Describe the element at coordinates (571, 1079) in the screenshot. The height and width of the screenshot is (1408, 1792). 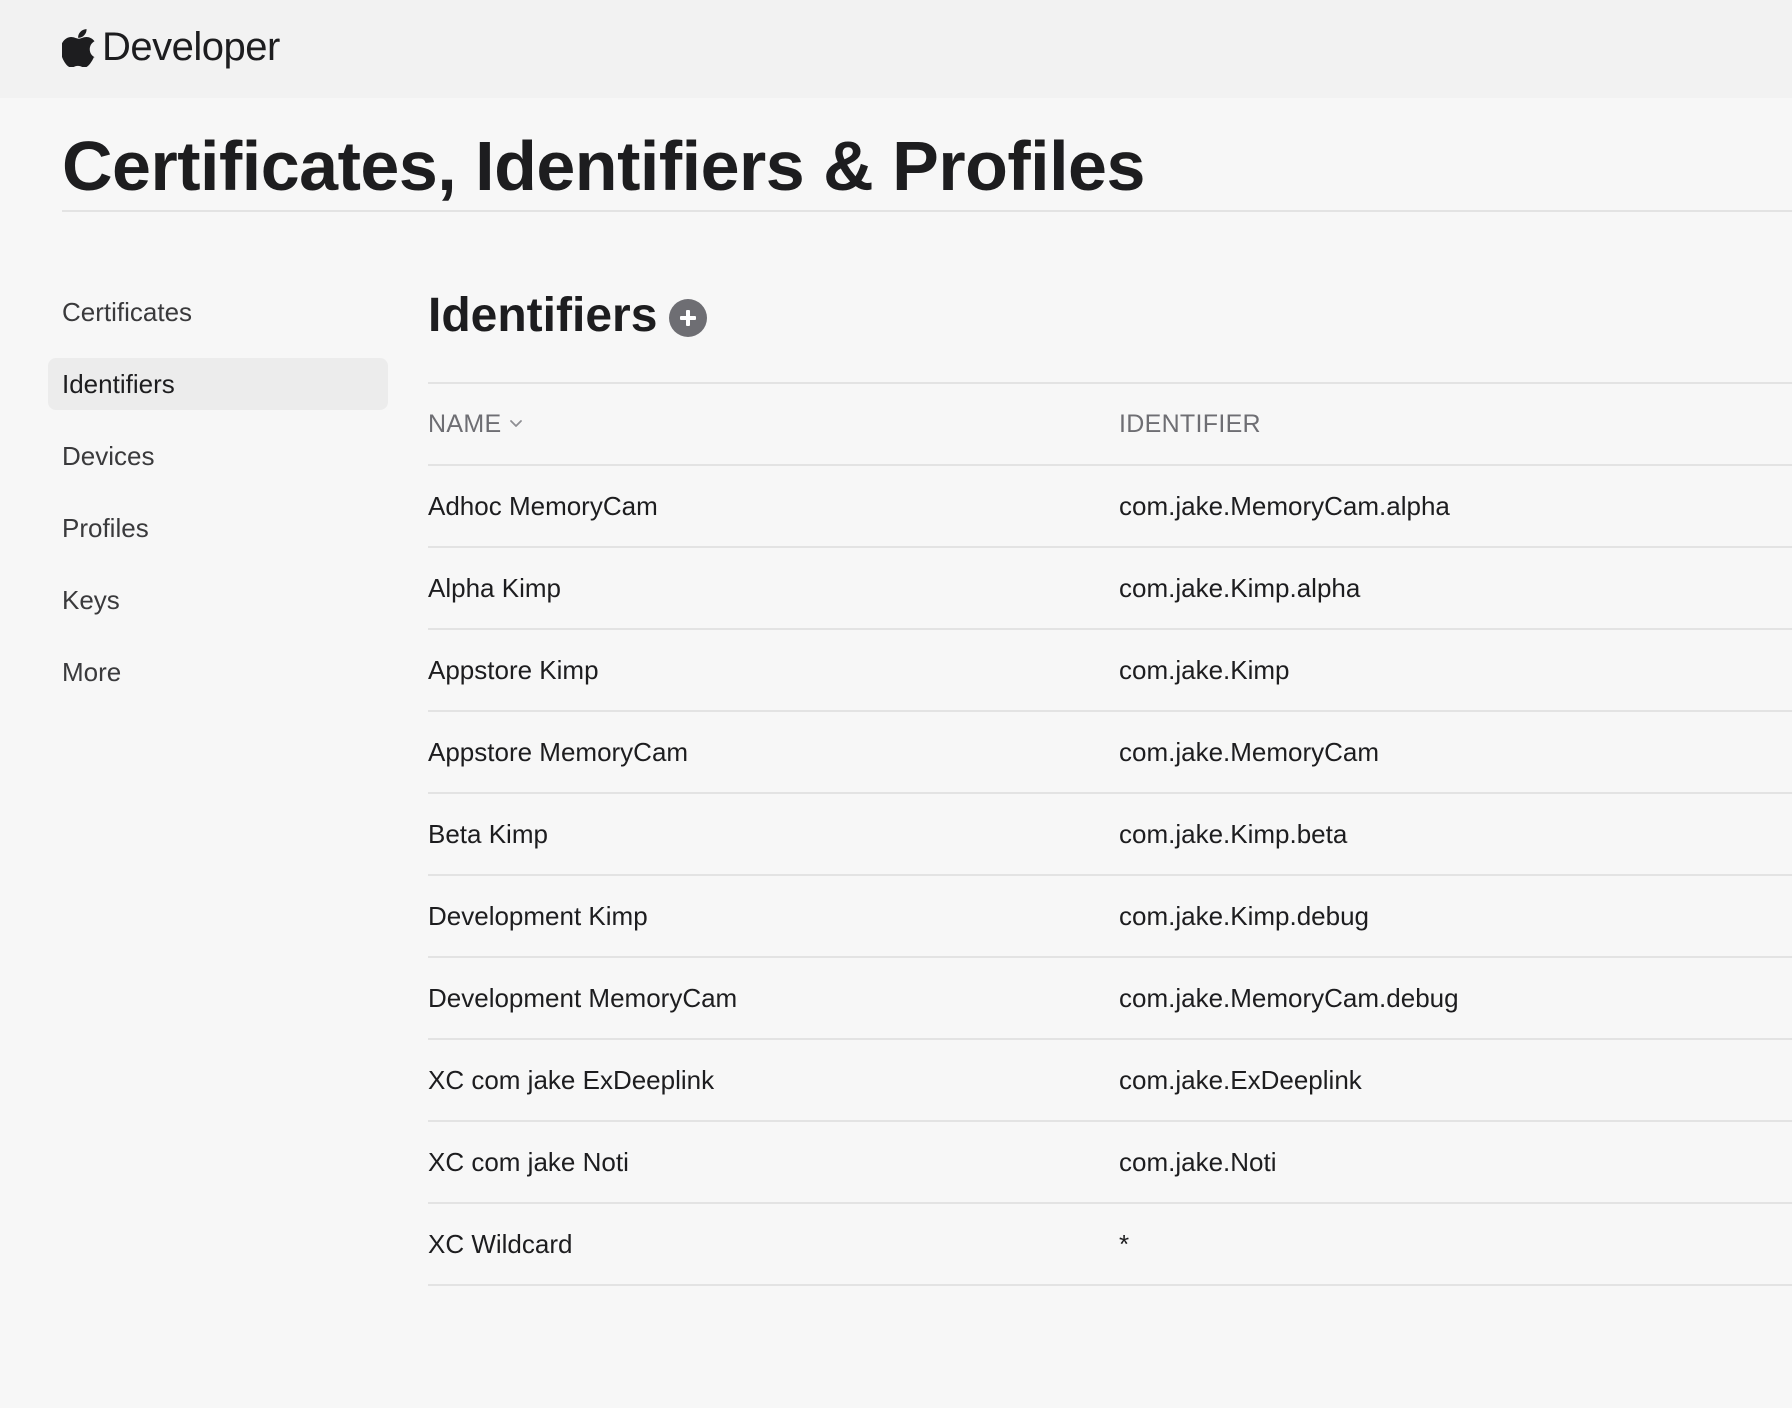
I see `row-name: XC com jake ExDeeplink` at that location.